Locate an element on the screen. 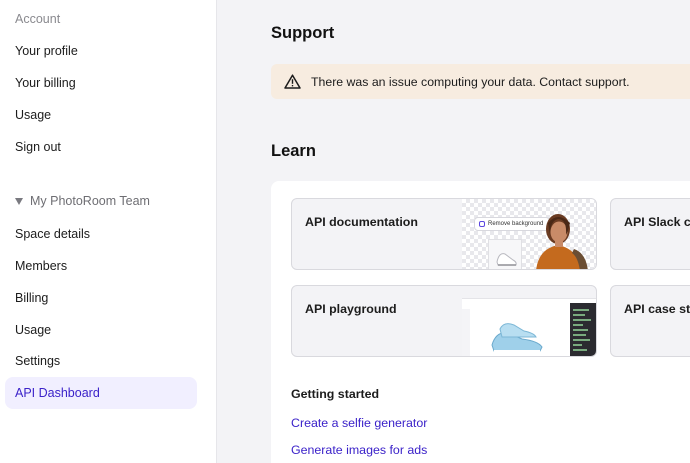 The height and width of the screenshot is (463, 690). sidebar-item-settings: Settings is located at coordinates (101, 361).